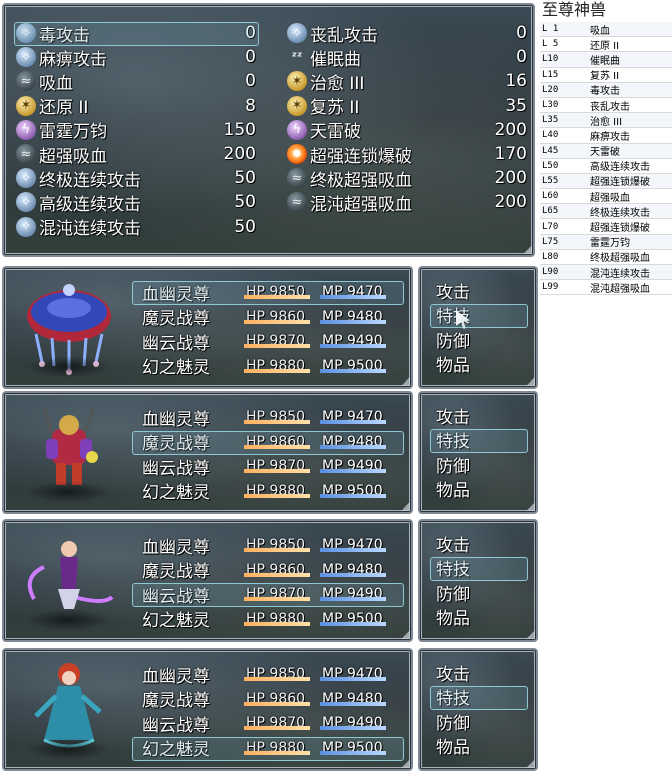 The width and height of the screenshot is (672, 775). Describe the element at coordinates (550, 196) in the screenshot. I see `learn-level: L60` at that location.